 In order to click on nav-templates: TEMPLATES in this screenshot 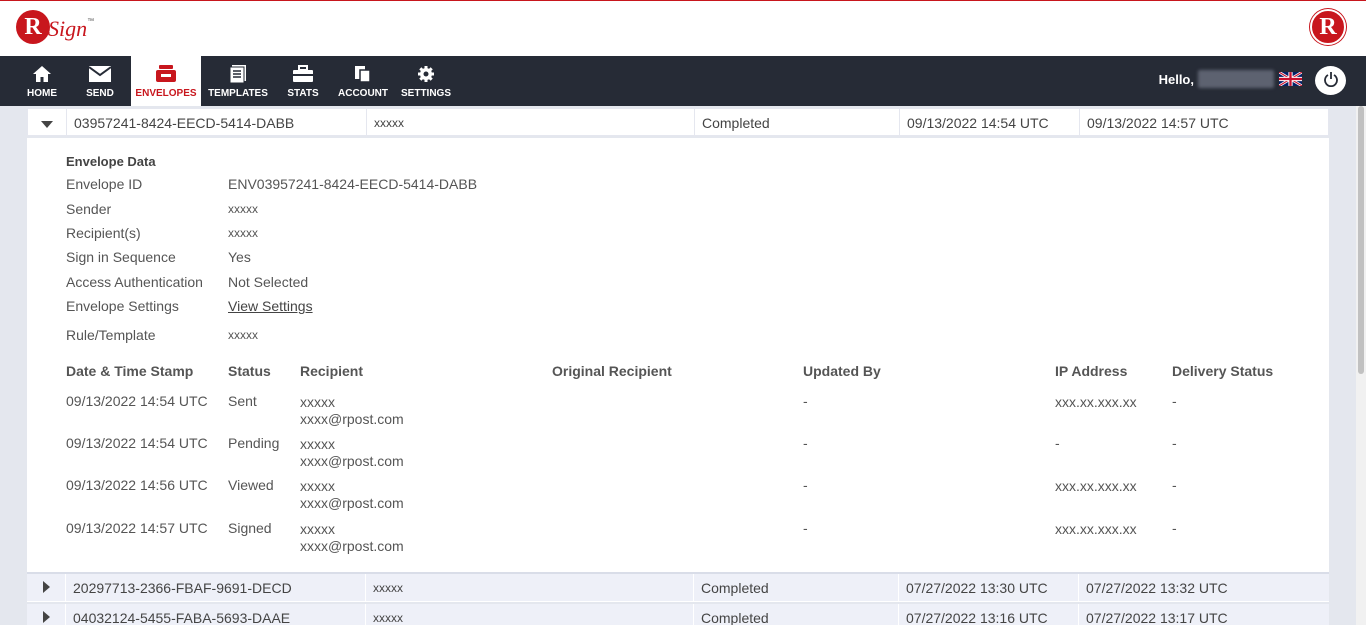, I will do `click(238, 81)`.